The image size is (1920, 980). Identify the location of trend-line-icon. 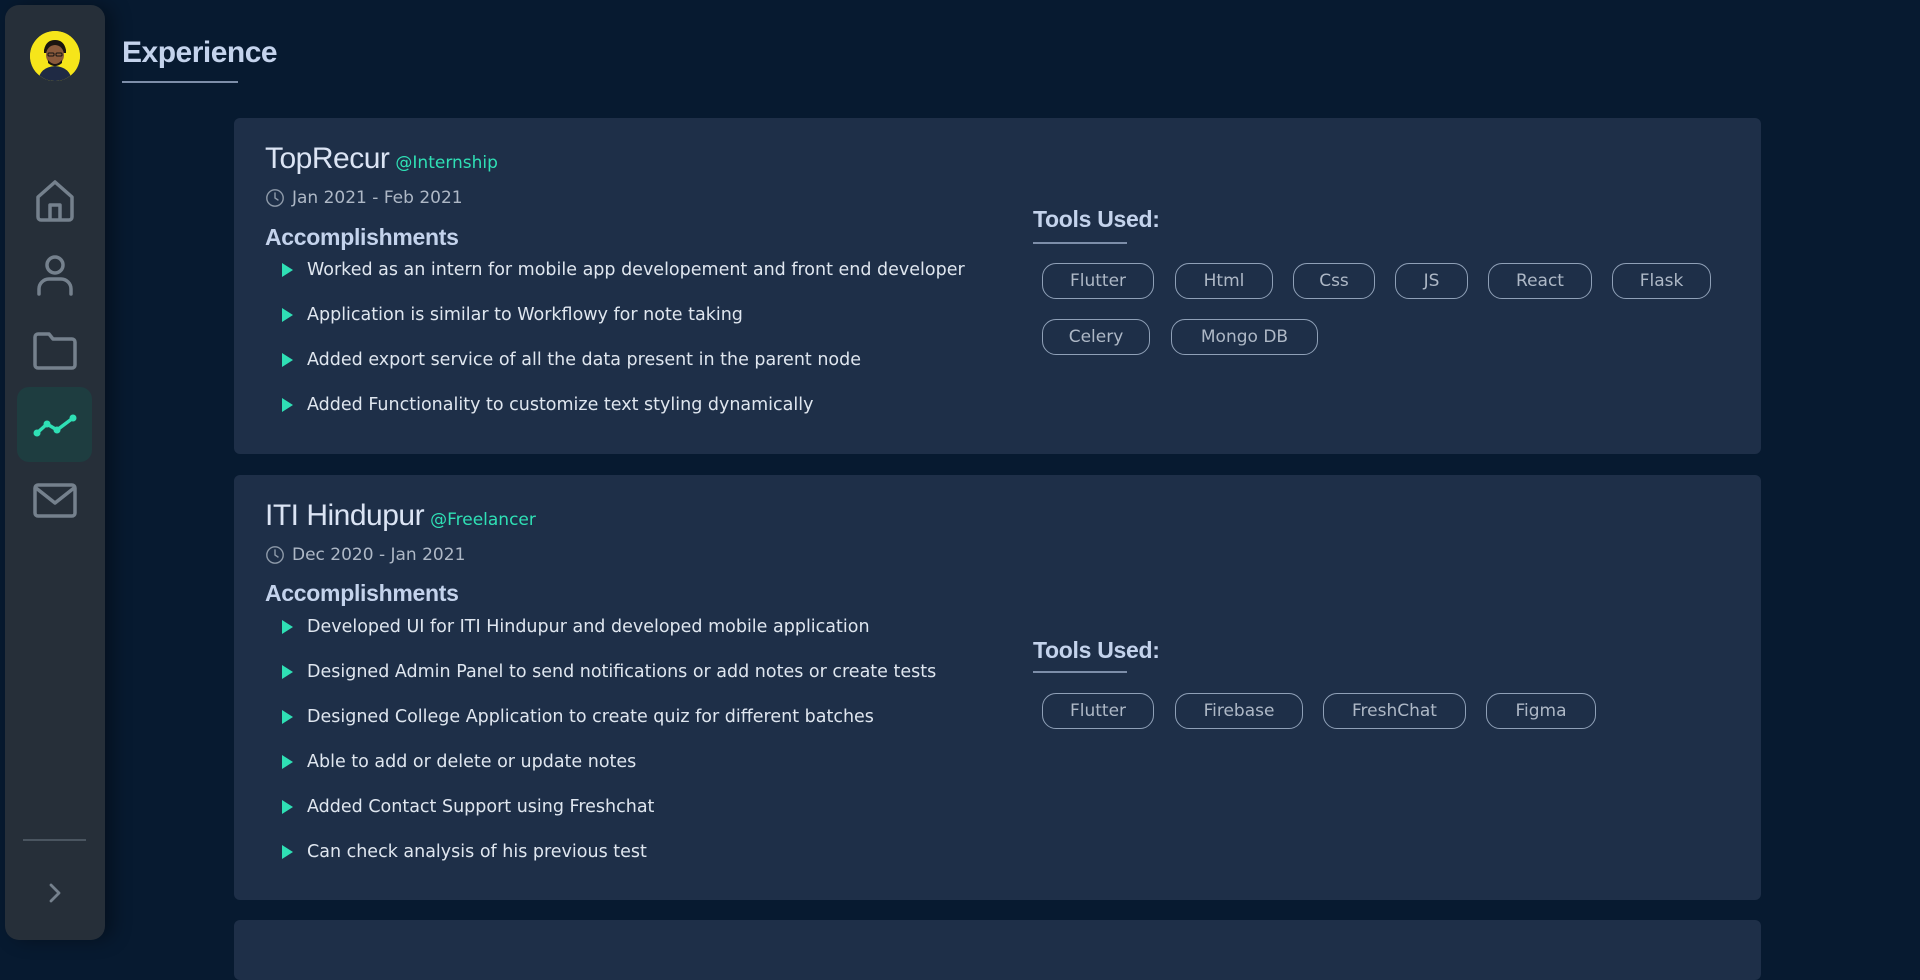
(54, 425).